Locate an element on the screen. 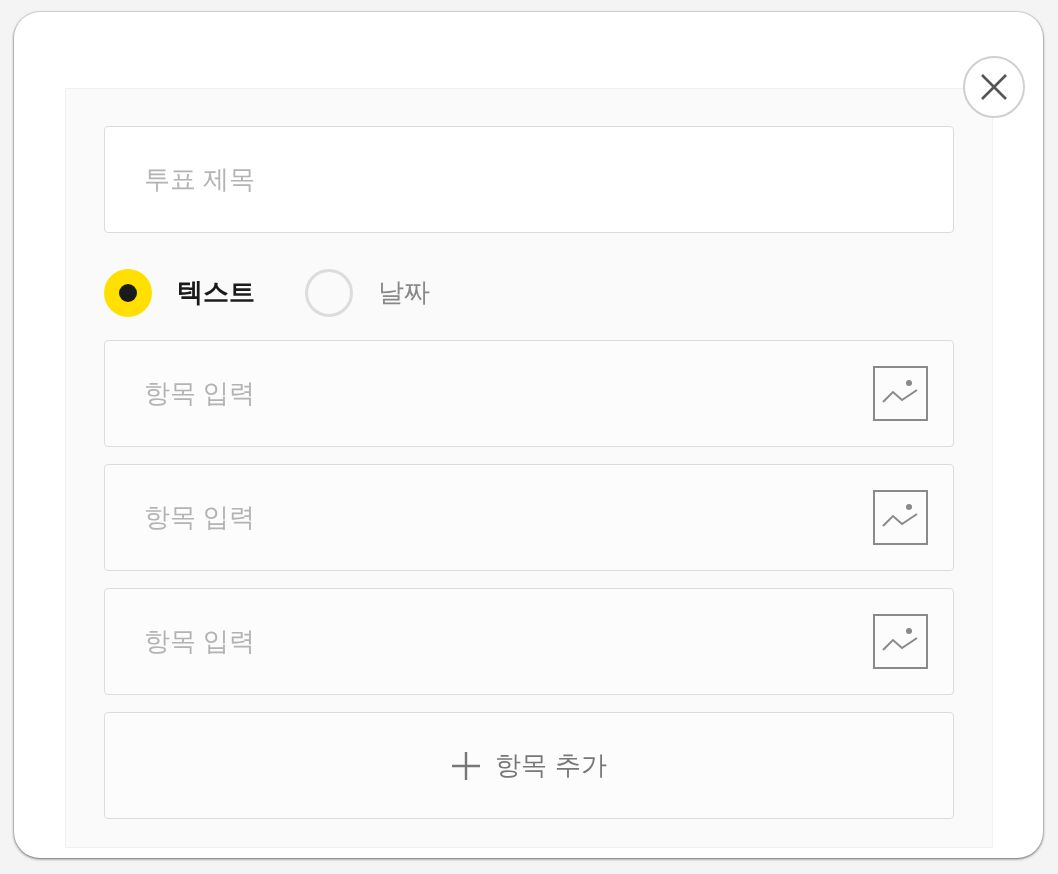 The height and width of the screenshot is (874, 1058). add-item-button: 항목 추가 is located at coordinates (529, 765).